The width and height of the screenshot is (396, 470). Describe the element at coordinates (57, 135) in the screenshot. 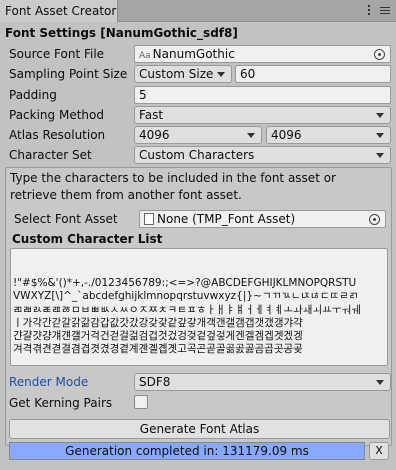

I see `atlas-label: Atlas Resolution` at that location.